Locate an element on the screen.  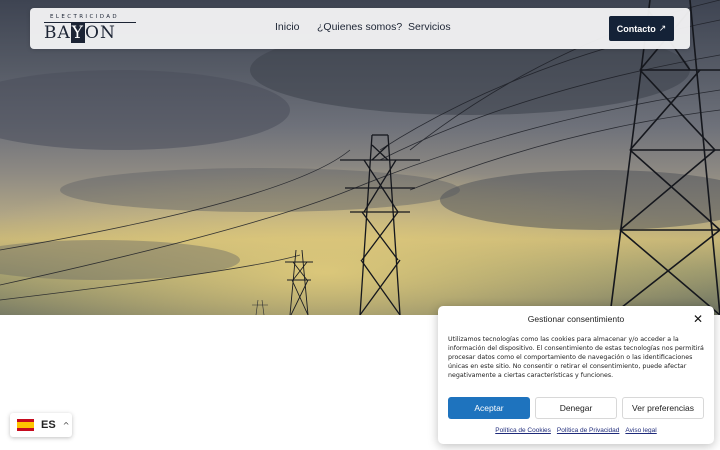
logo-part-y: Y is located at coordinates (78, 33).